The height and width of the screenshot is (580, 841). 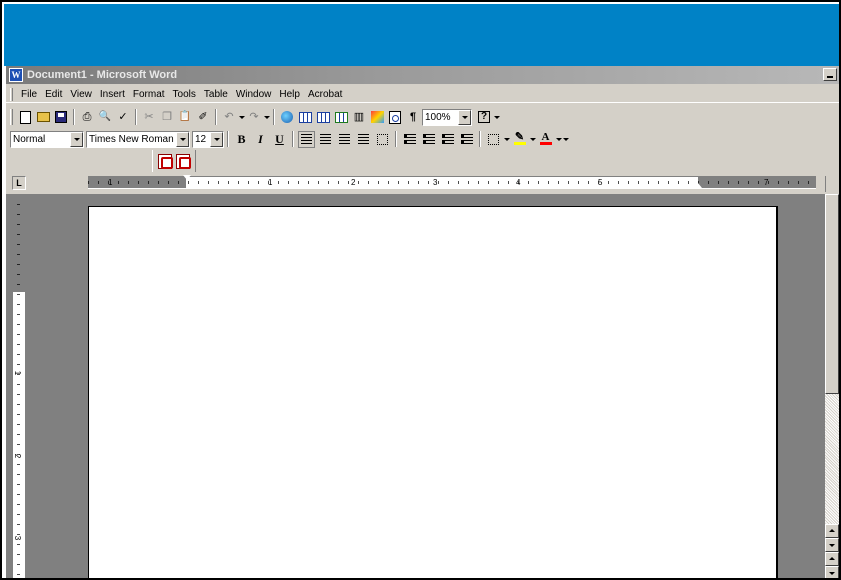 I want to click on show-hide-button: ¶, so click(x=413, y=117).